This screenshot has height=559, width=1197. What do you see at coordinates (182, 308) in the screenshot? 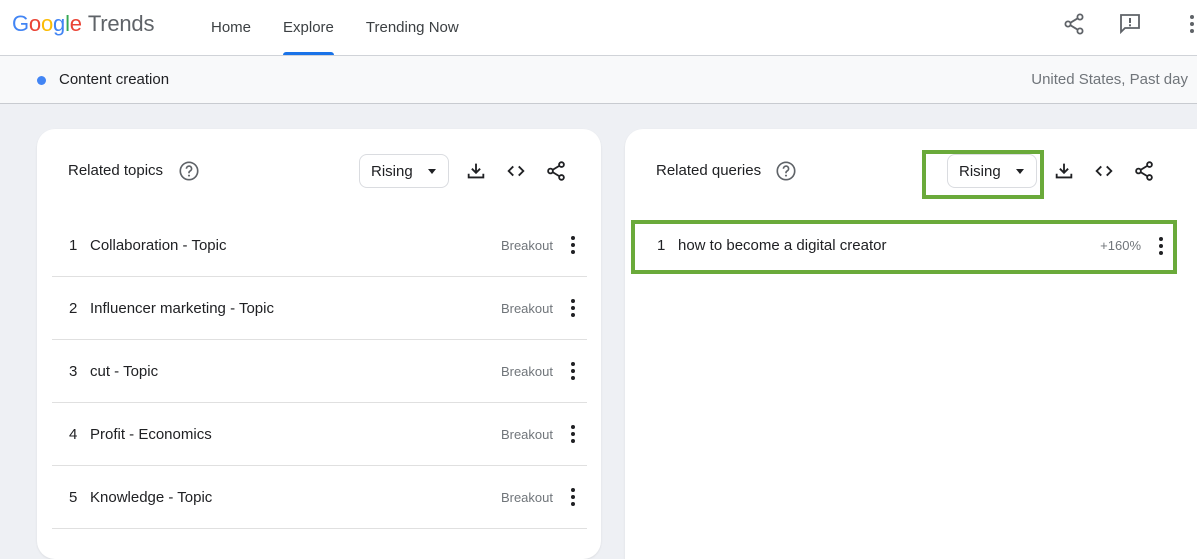
I see `topic-label: Influencer marketing - Topic` at bounding box center [182, 308].